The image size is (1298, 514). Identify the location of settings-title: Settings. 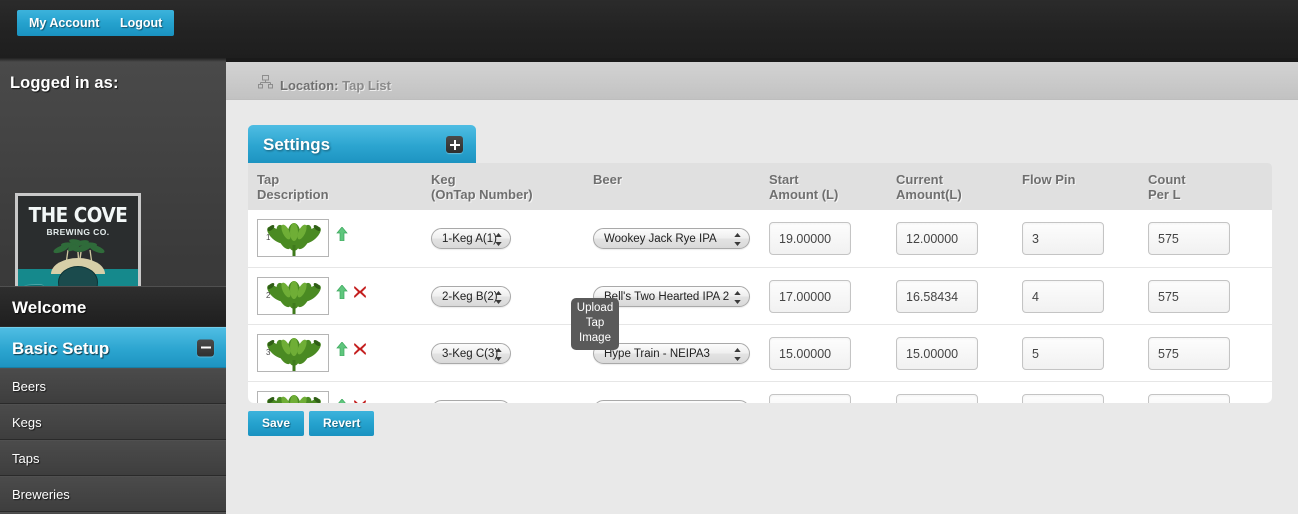
(297, 144).